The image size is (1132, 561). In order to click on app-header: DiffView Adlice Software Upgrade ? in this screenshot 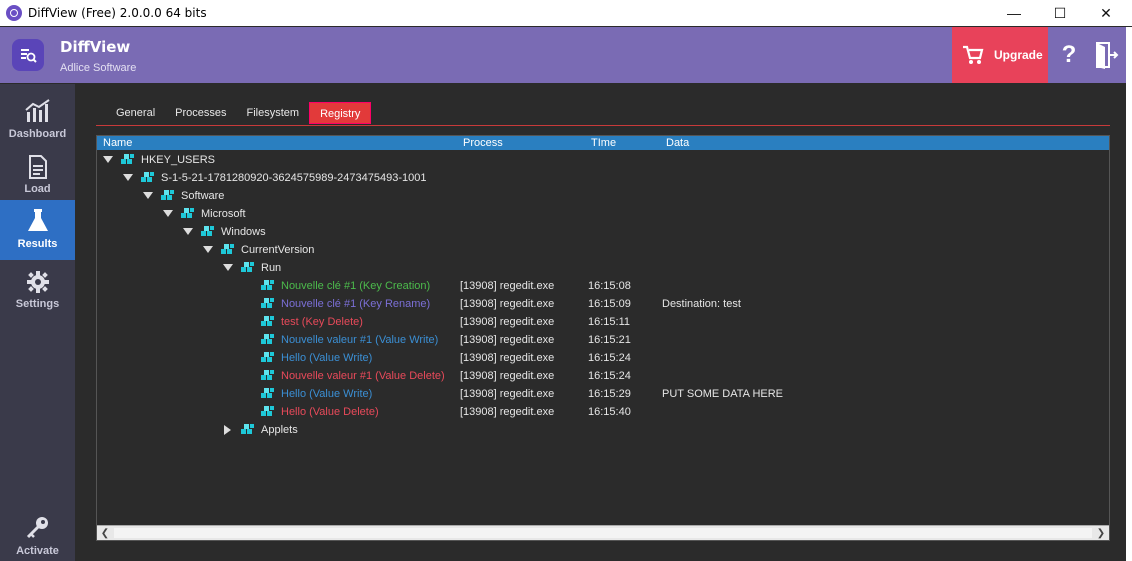, I will do `click(566, 55)`.